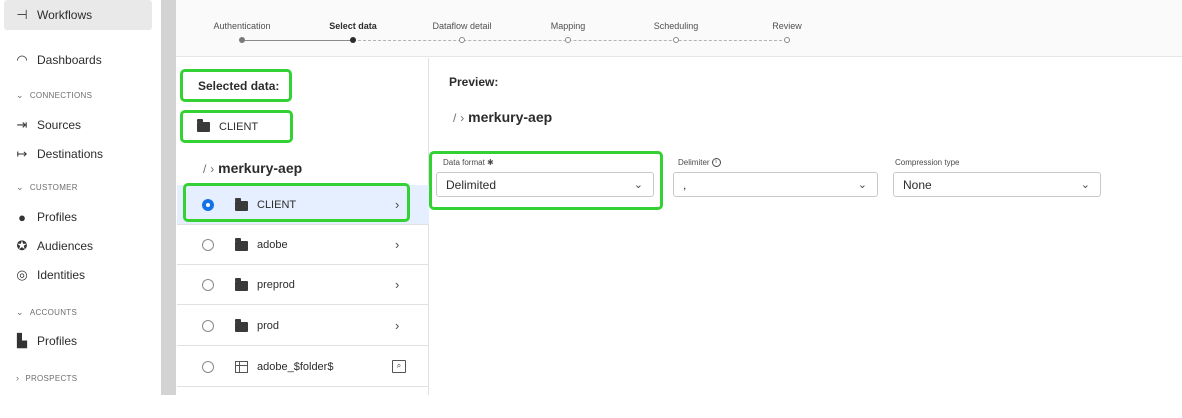  Describe the element at coordinates (168, 197) in the screenshot. I see `divider-bar` at that location.